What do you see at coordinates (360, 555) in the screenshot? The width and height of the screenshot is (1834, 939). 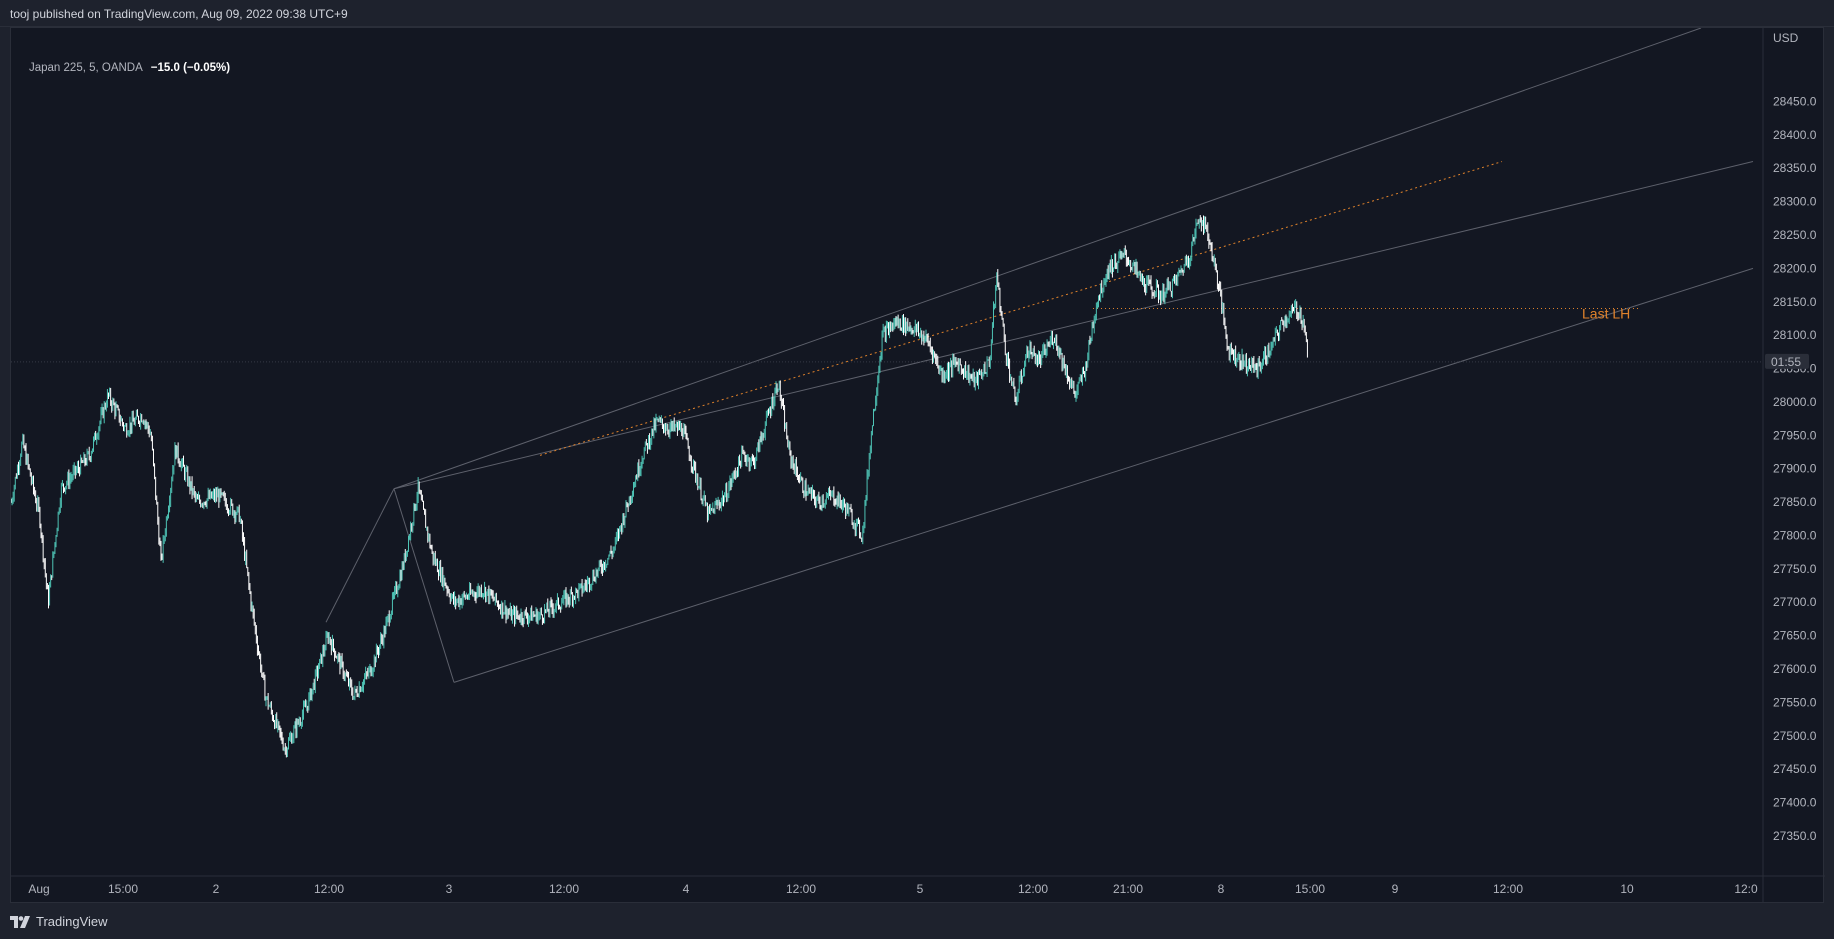 I see `pitchfork-handle-line` at bounding box center [360, 555].